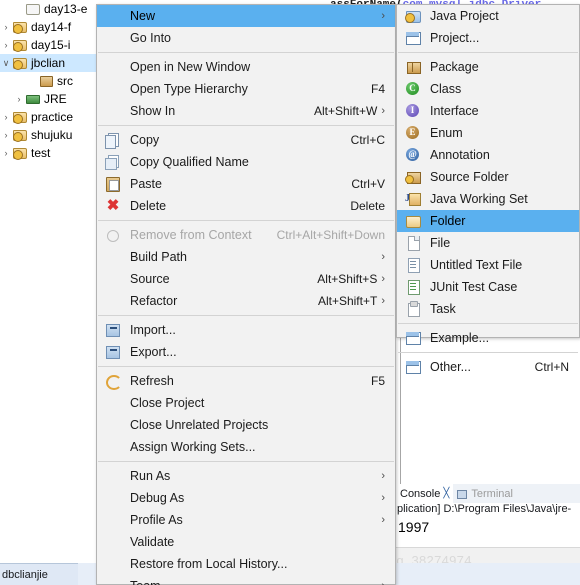 The width and height of the screenshot is (580, 585). I want to click on copy-icon, so click(113, 140).